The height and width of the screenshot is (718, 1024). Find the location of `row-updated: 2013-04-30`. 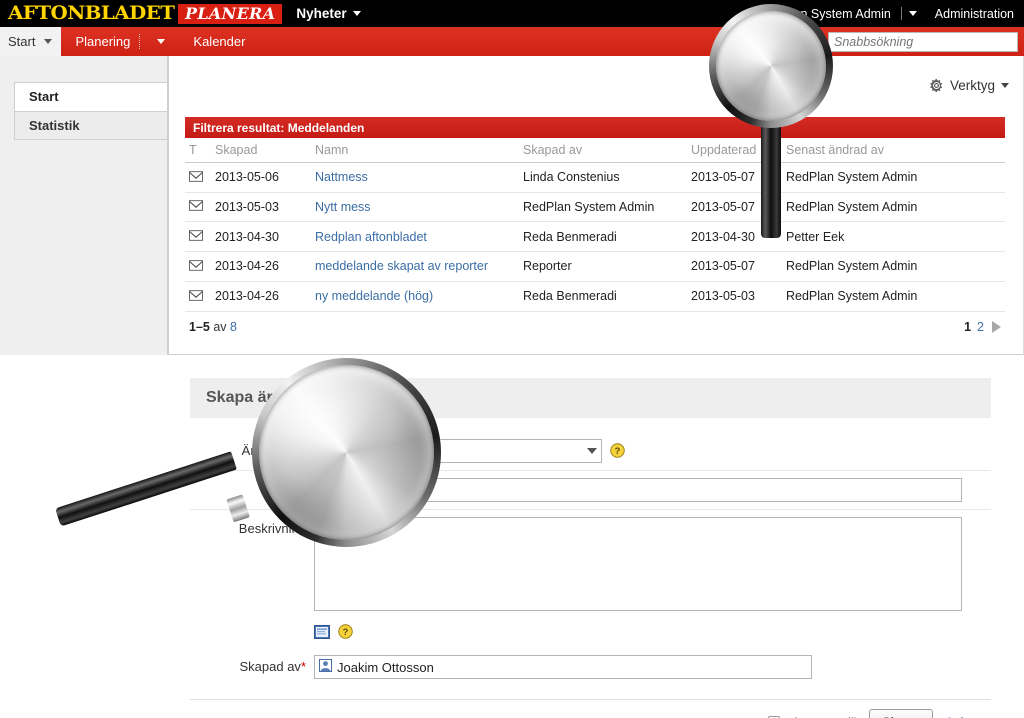

row-updated: 2013-04-30 is located at coordinates (734, 237).